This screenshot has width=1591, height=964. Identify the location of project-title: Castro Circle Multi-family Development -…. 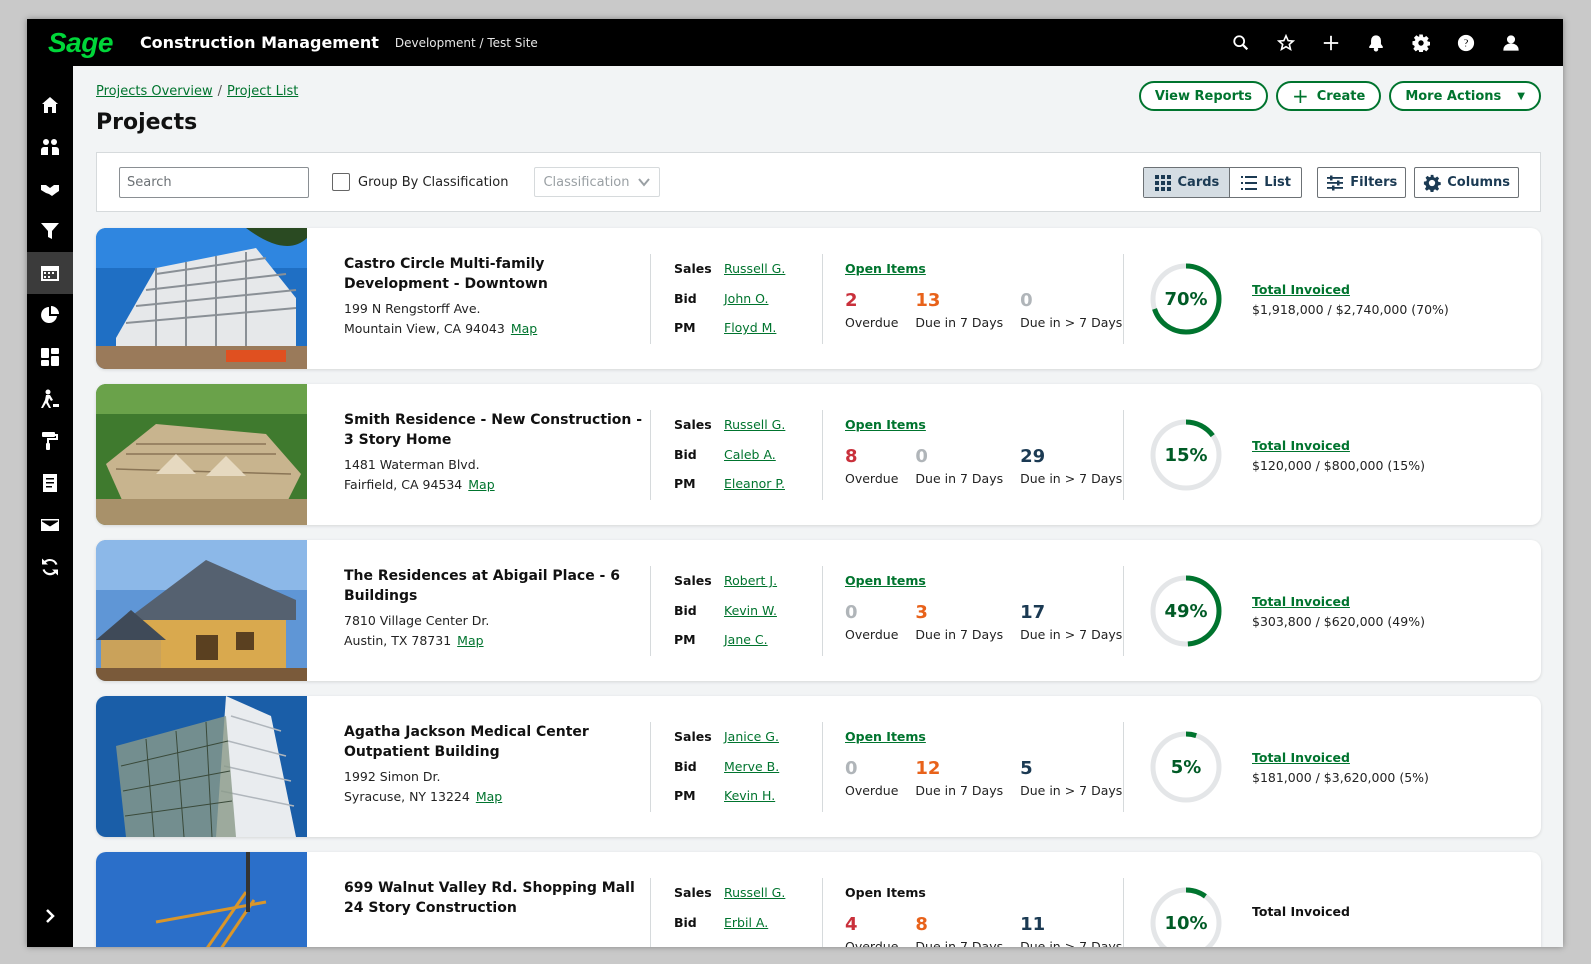
(494, 274).